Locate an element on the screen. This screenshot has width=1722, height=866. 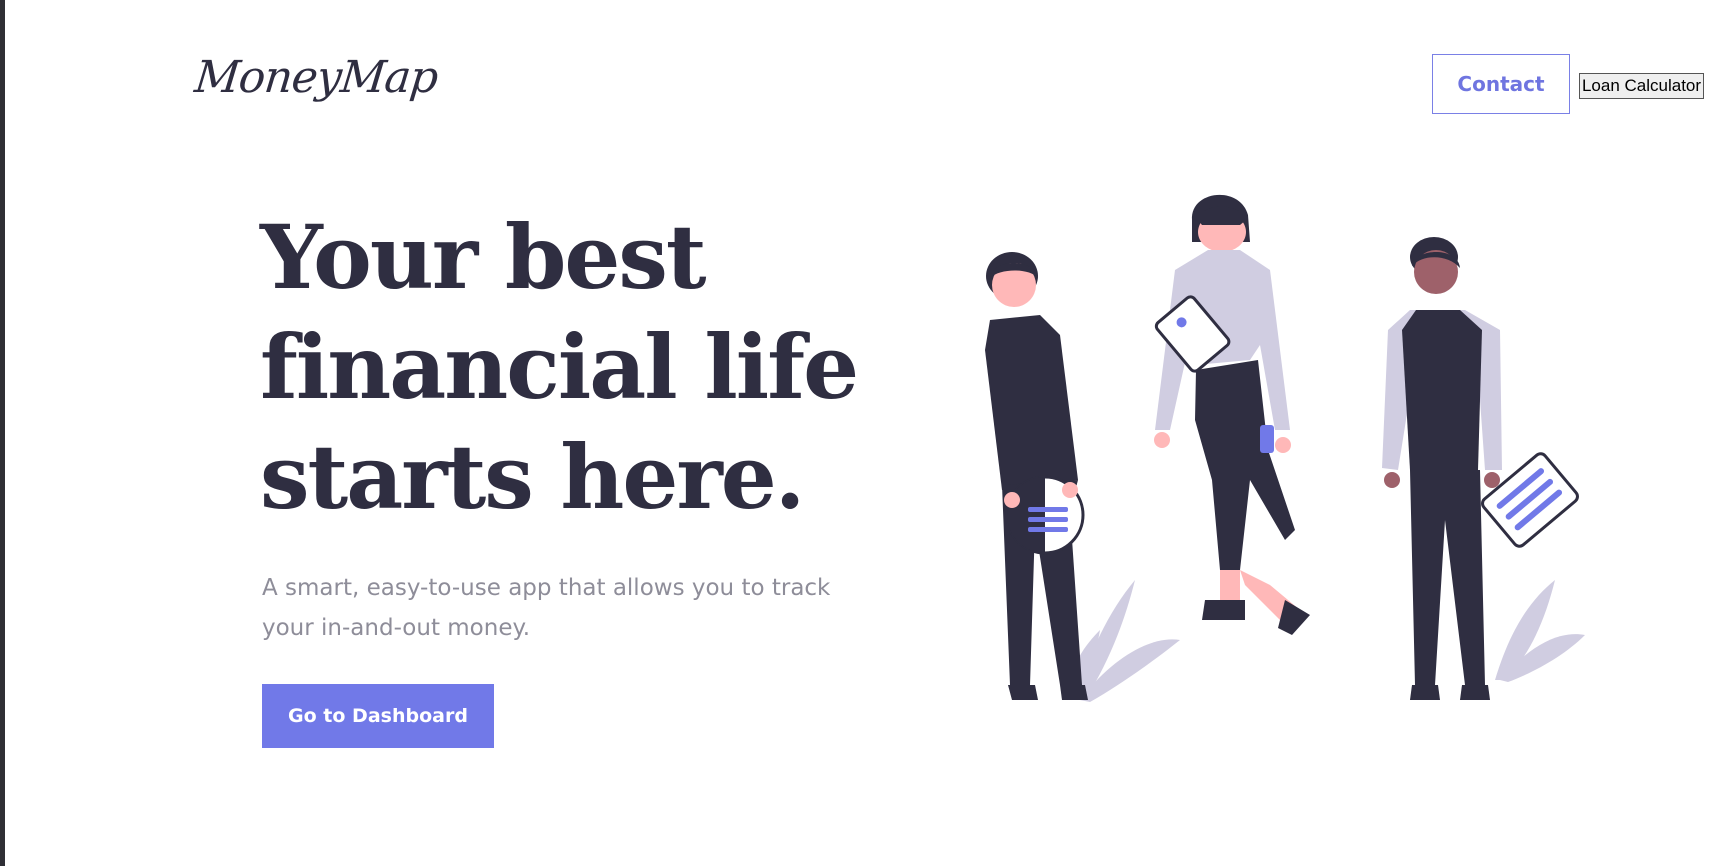
plant-left is located at coordinates (1122, 641).